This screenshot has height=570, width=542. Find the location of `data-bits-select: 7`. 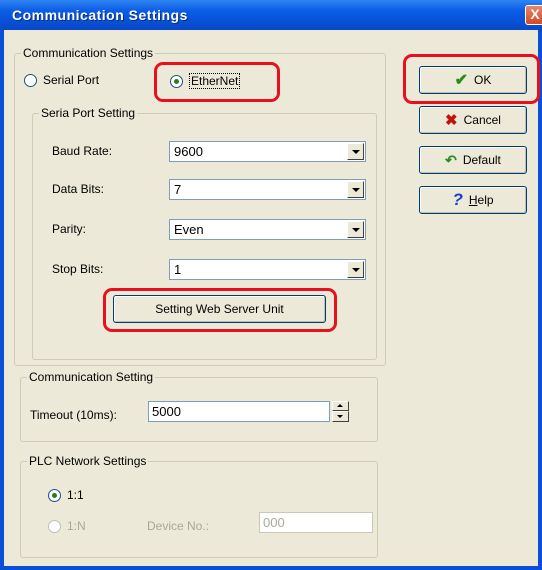

data-bits-select: 7 is located at coordinates (267, 189).